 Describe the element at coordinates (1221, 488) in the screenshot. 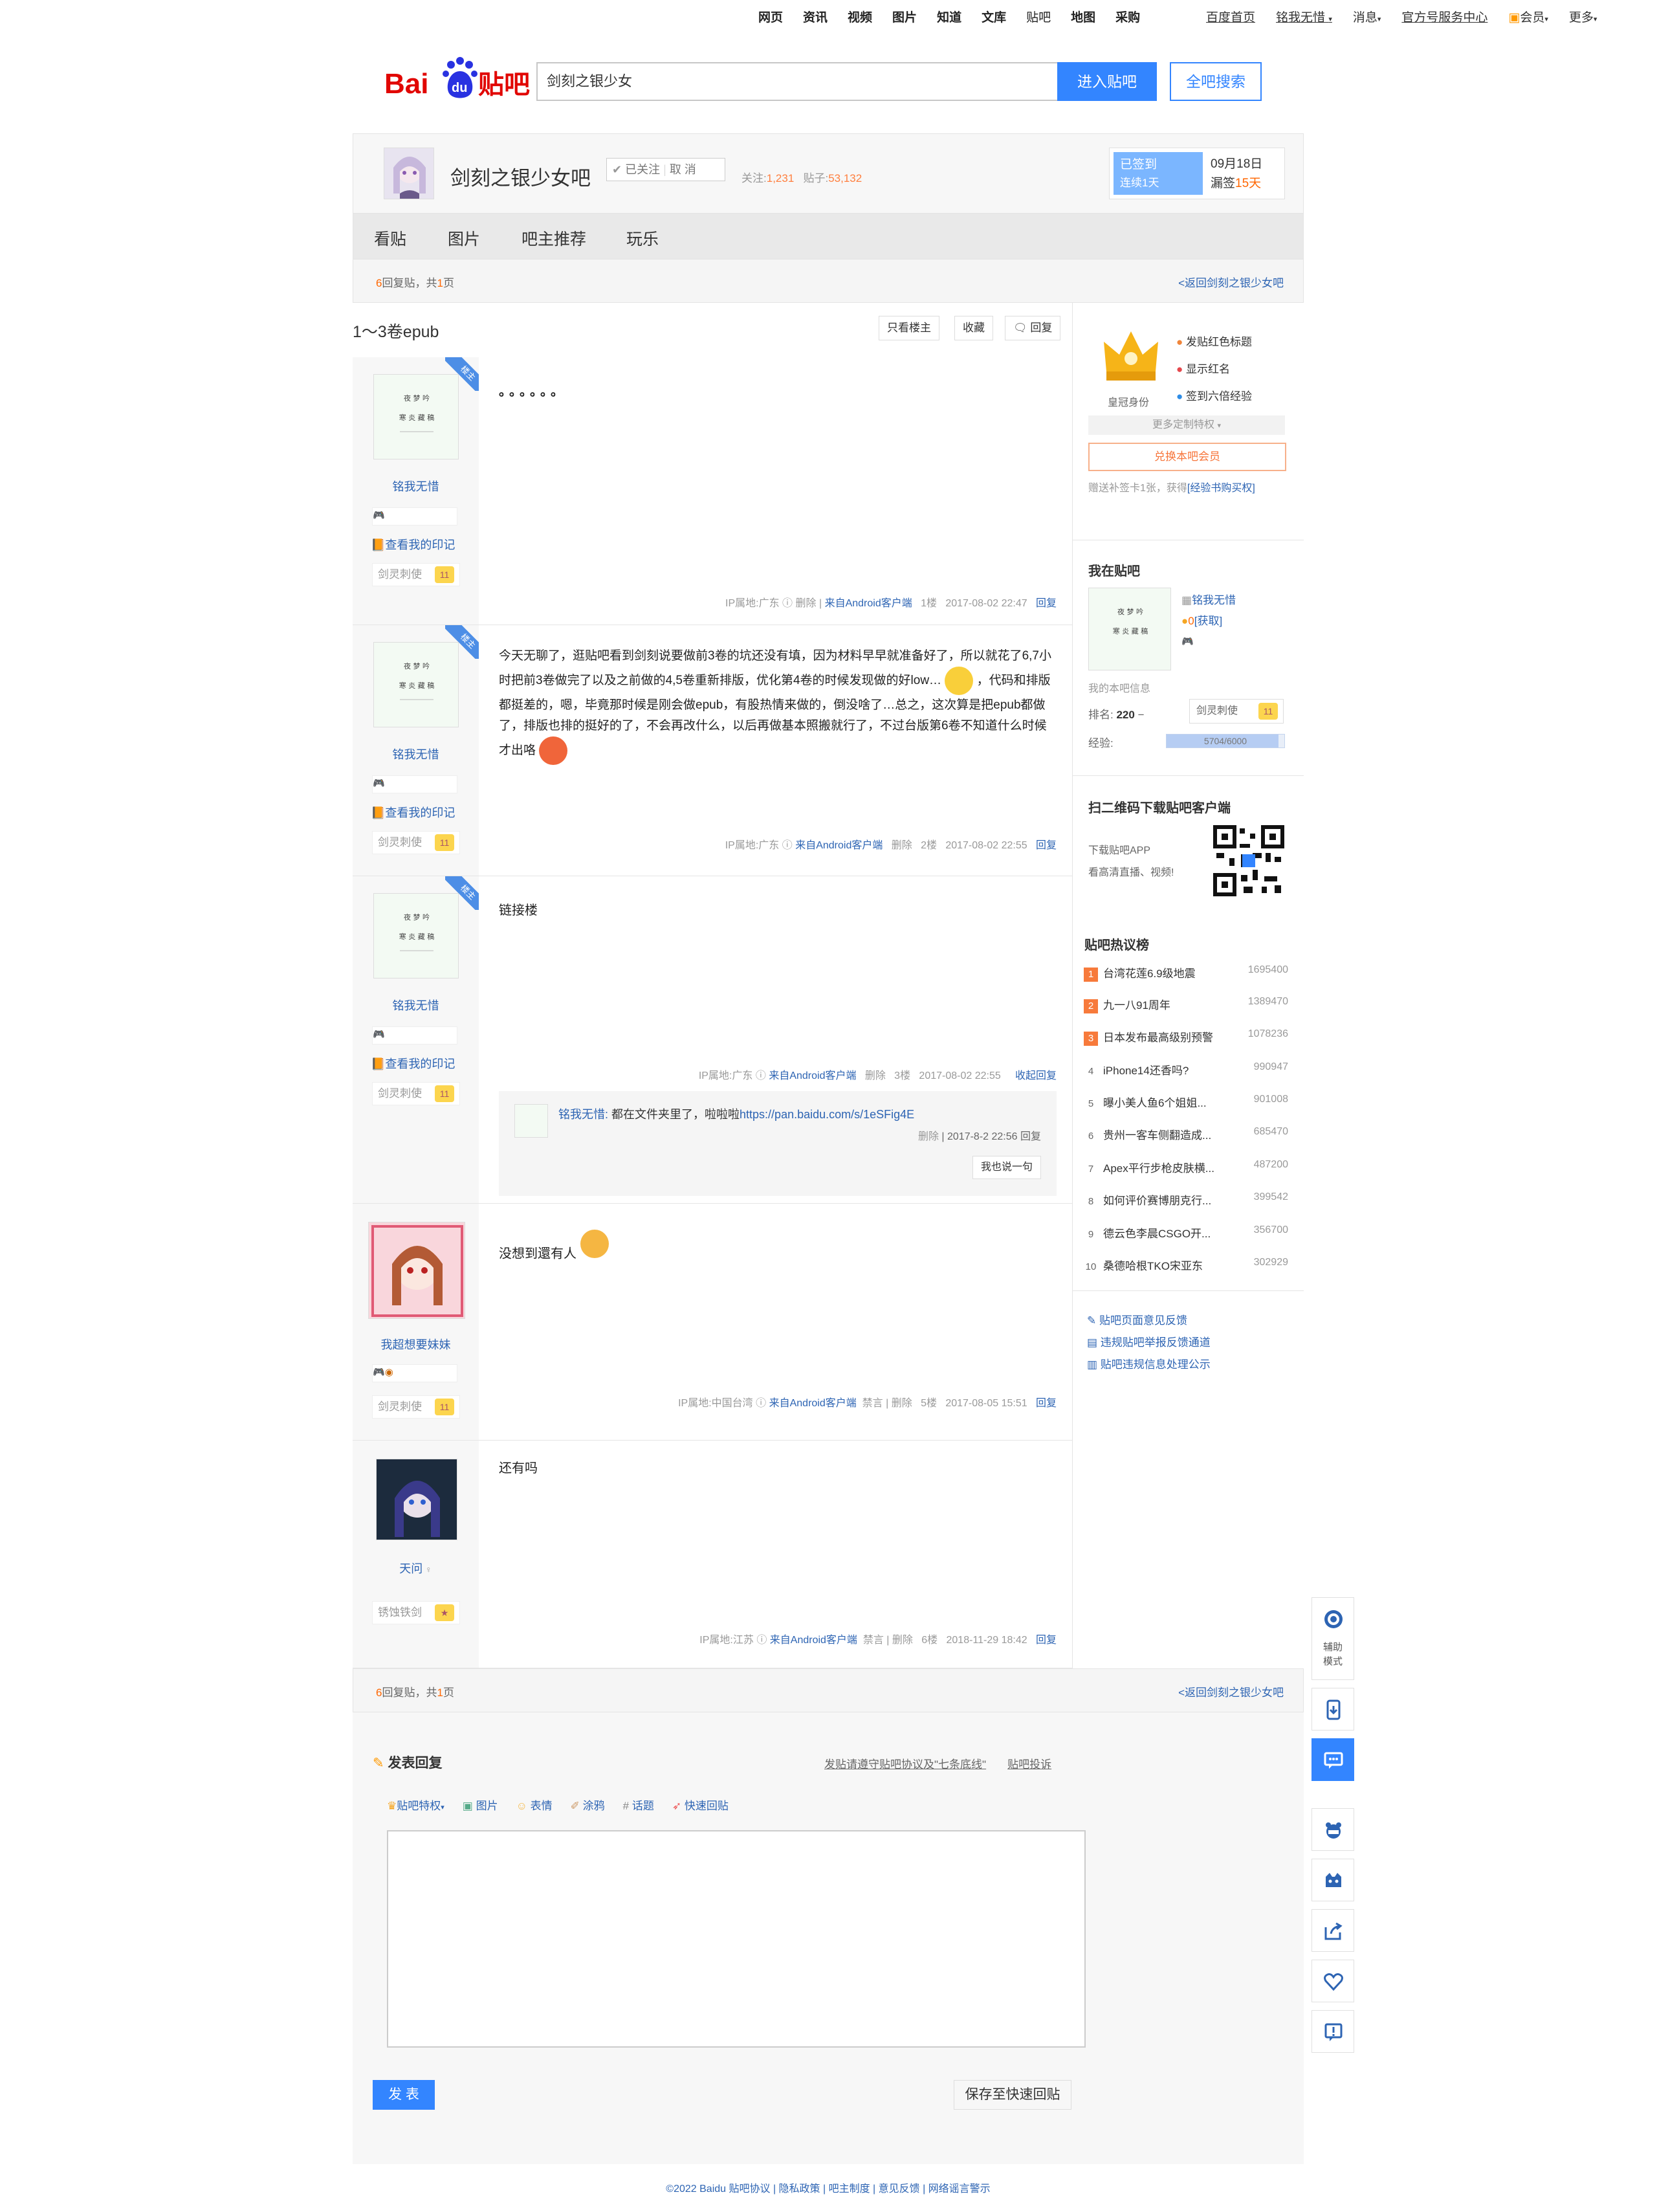

I see `exp-book-link: [经验书购买权]` at that location.